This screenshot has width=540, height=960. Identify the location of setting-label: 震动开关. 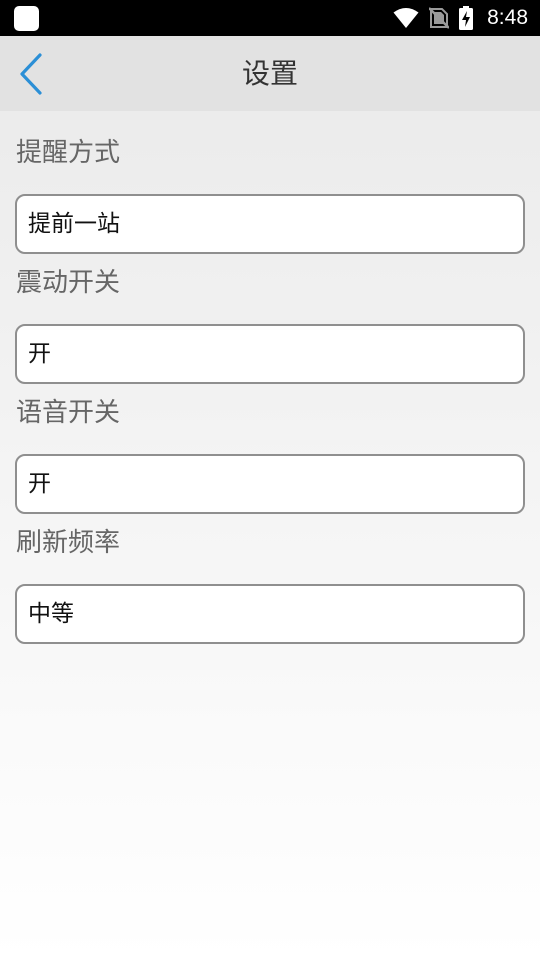
(68, 283).